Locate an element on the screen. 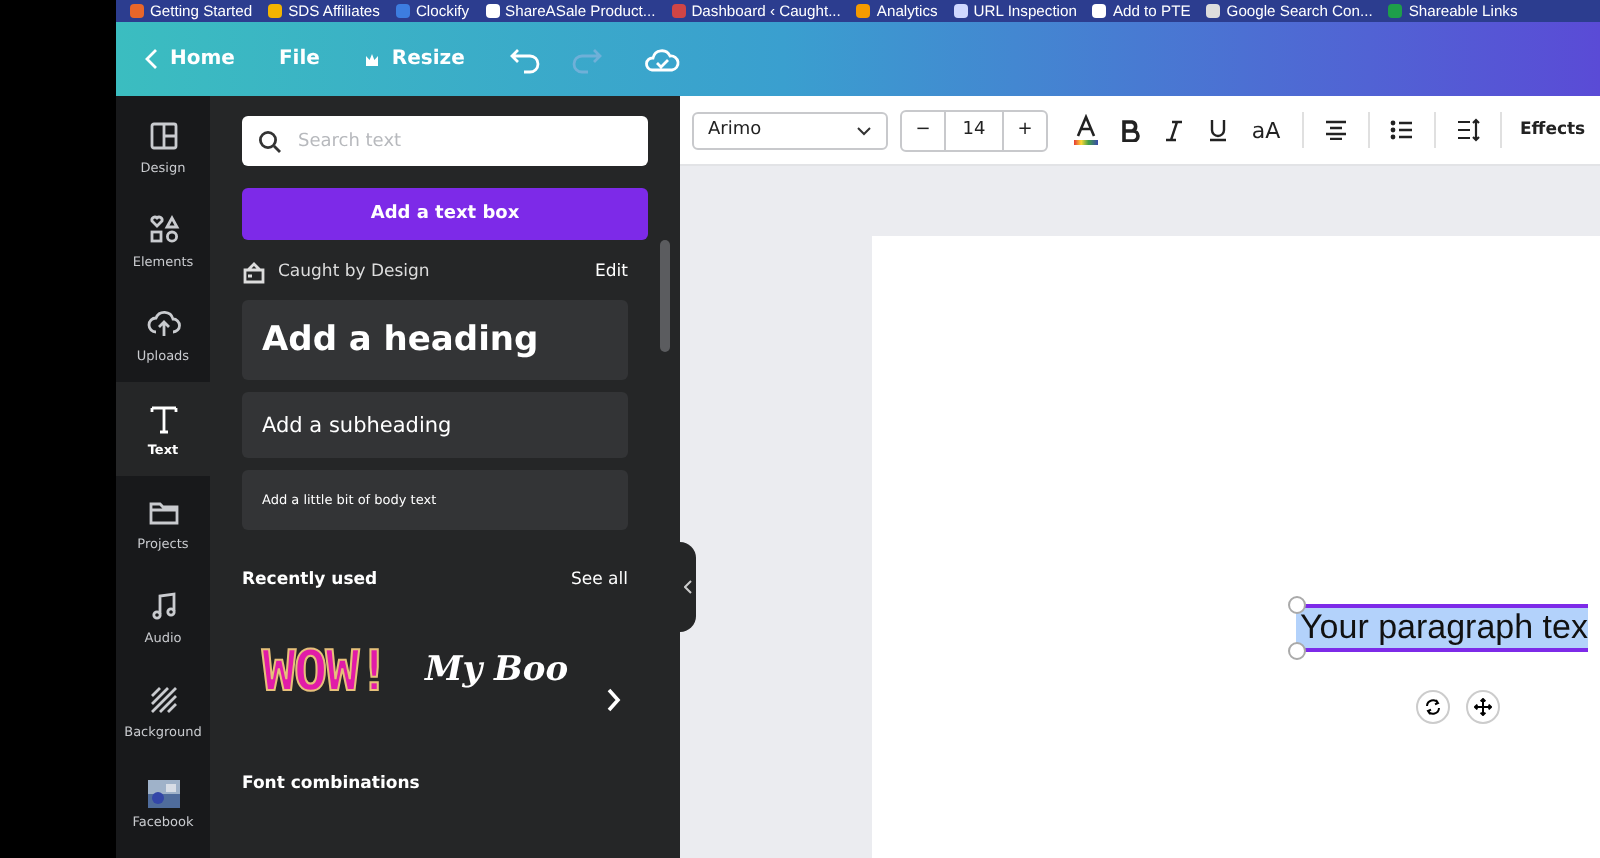 Image resolution: width=1600 pixels, height=858 pixels. search-field: Search text is located at coordinates (445, 141).